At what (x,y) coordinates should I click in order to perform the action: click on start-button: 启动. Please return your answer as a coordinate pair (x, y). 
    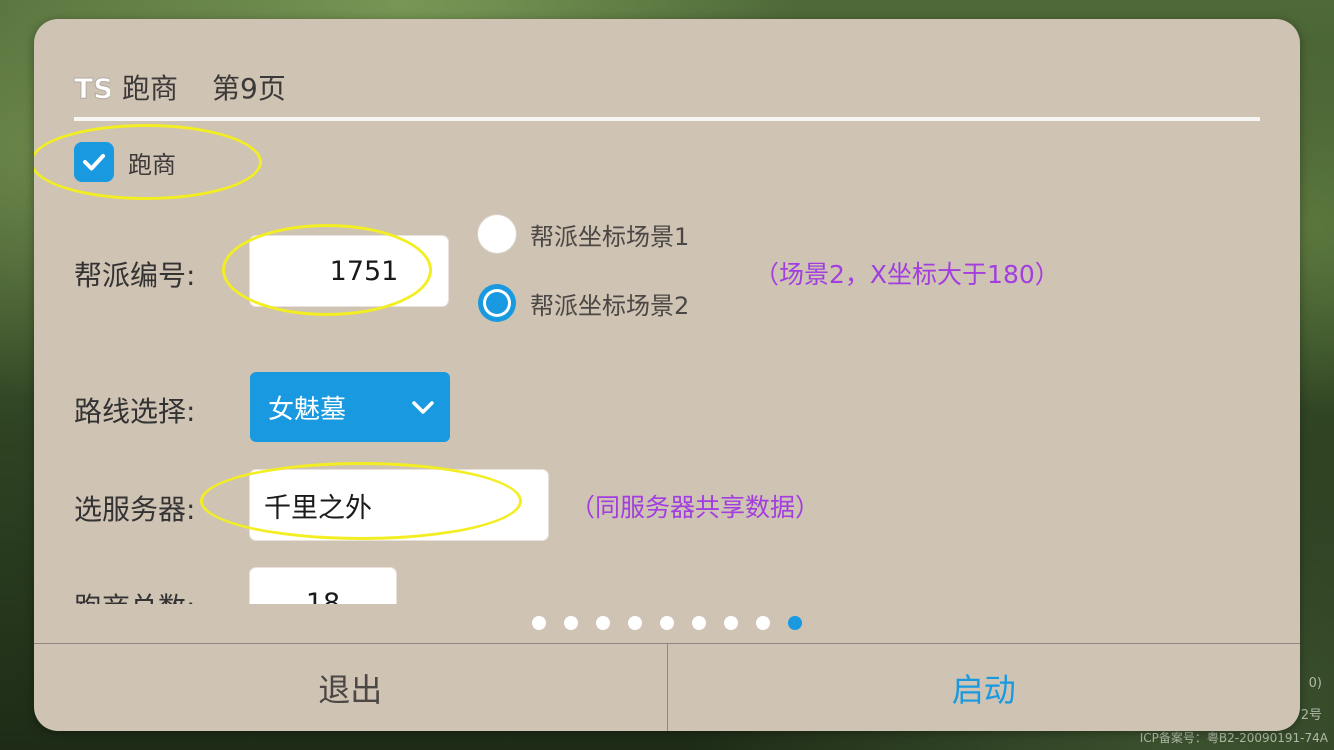
    Looking at the image, I should click on (983, 687).